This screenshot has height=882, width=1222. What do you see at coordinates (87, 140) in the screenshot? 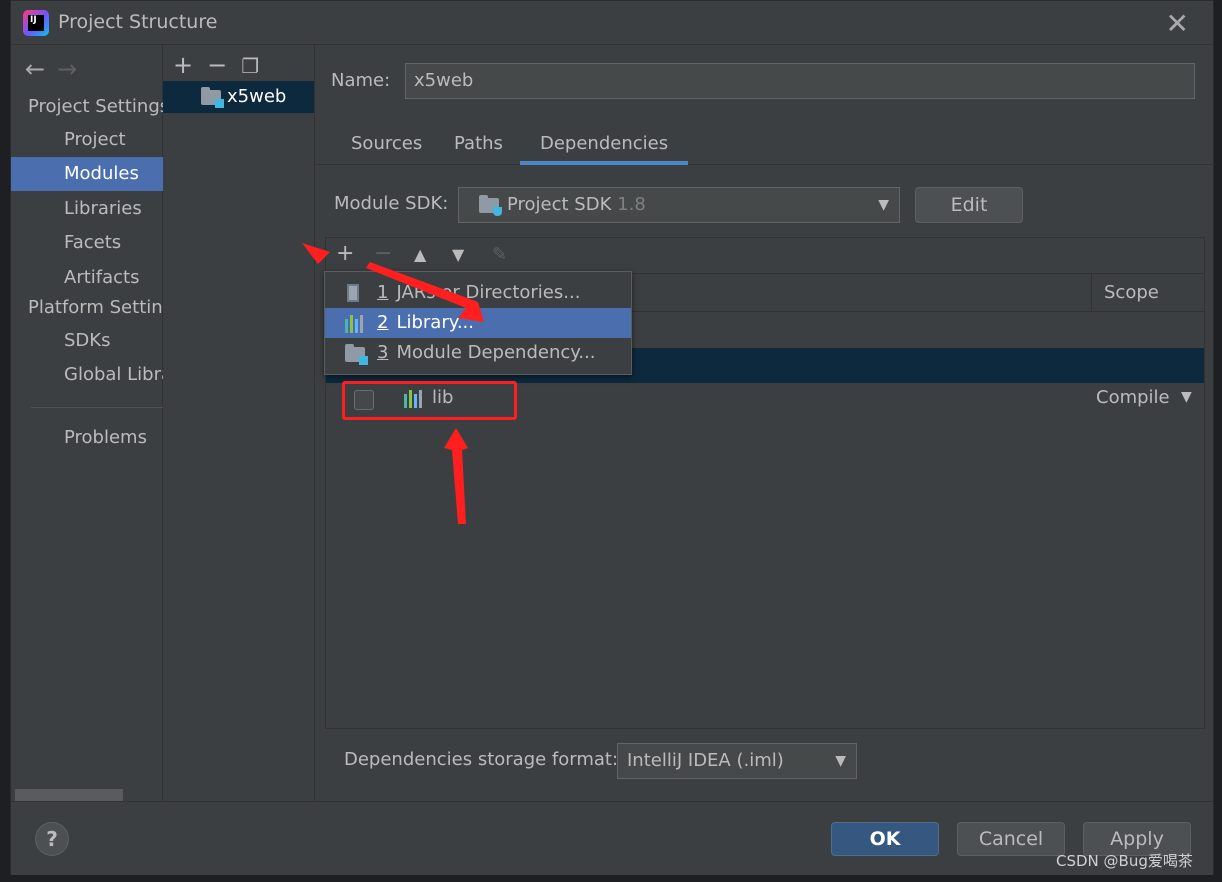
I see `sidebar-item-project: Project` at bounding box center [87, 140].